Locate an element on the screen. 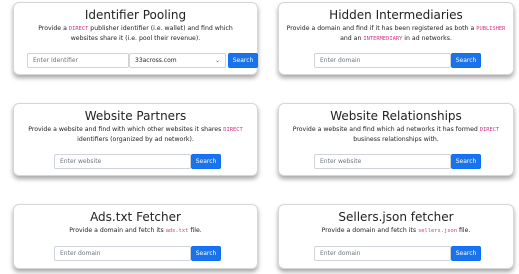 The width and height of the screenshot is (519, 274). search-row: Enter Identifier 33across.com ⌄ Search is located at coordinates (136, 60).